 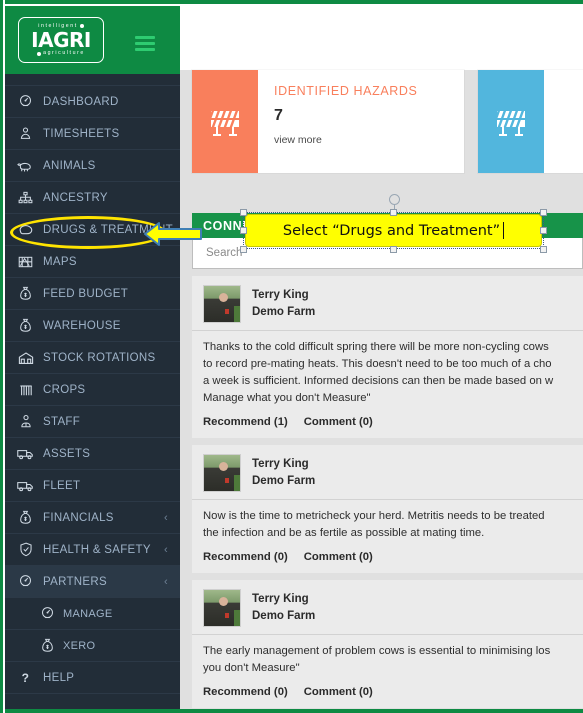 What do you see at coordinates (243, 230) in the screenshot?
I see `resize-handle-middle-left` at bounding box center [243, 230].